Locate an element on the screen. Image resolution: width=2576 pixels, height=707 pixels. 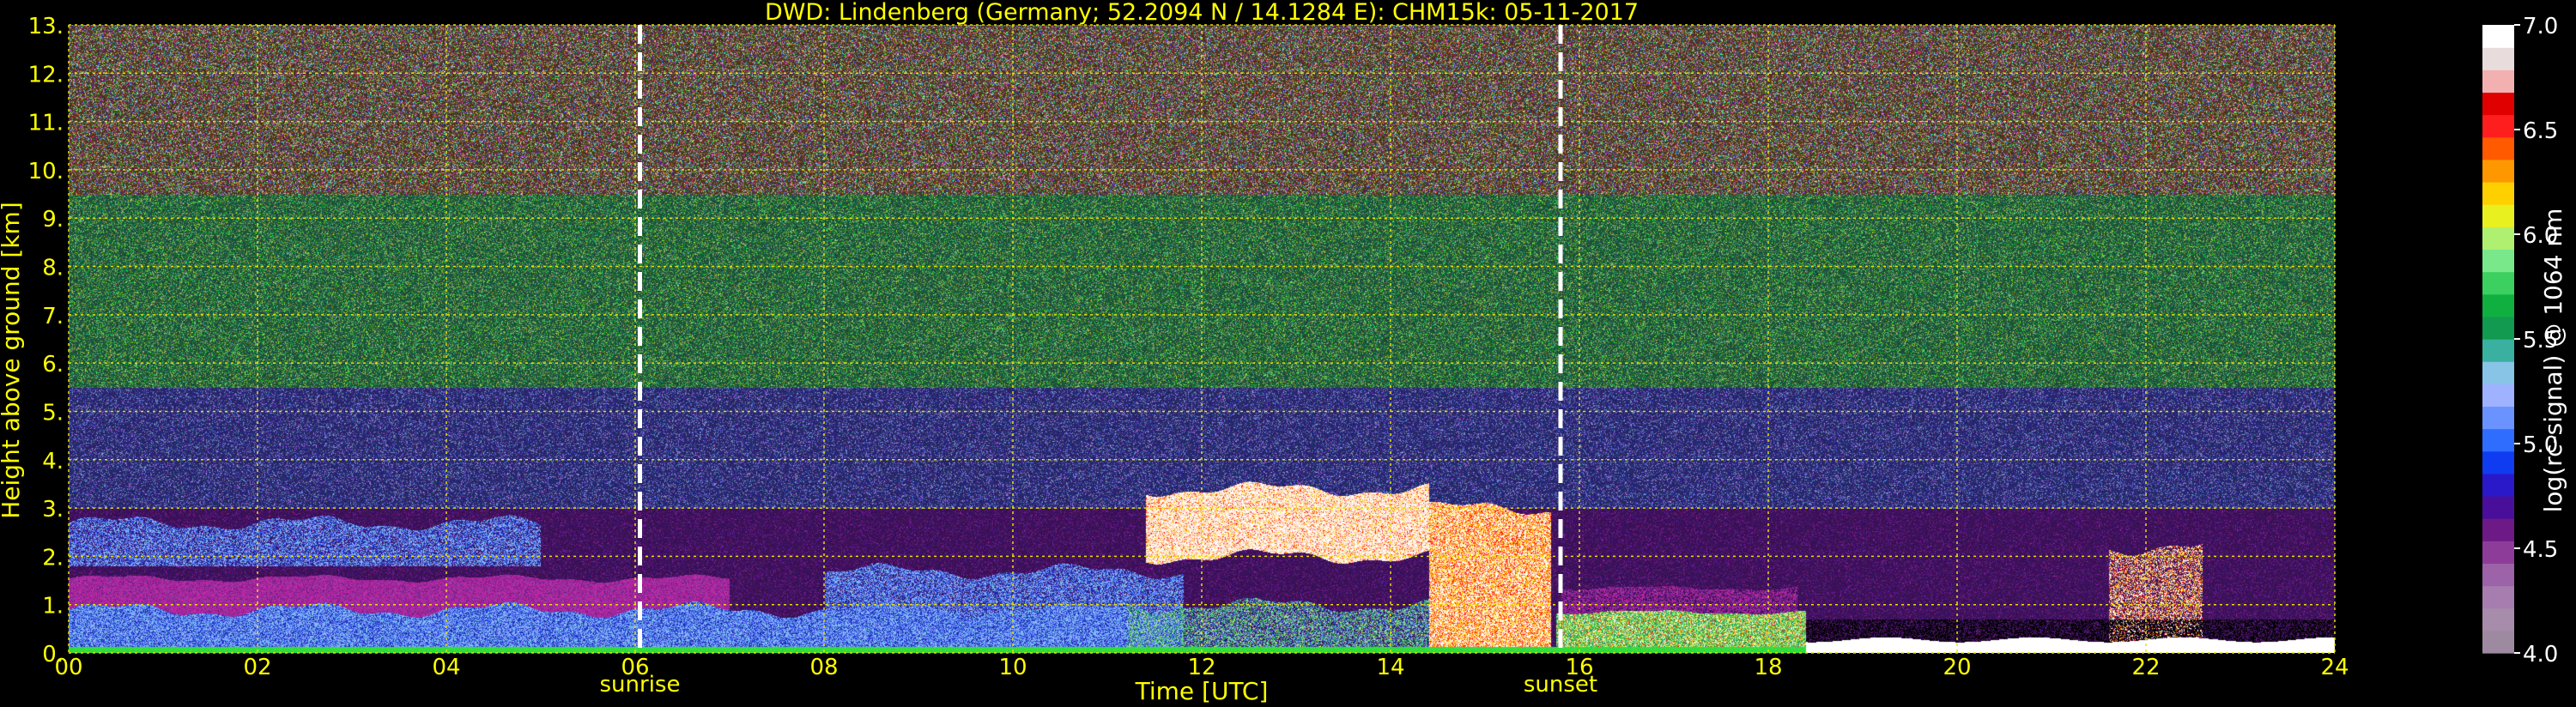
y-tick-label: 2. is located at coordinates (53, 558).